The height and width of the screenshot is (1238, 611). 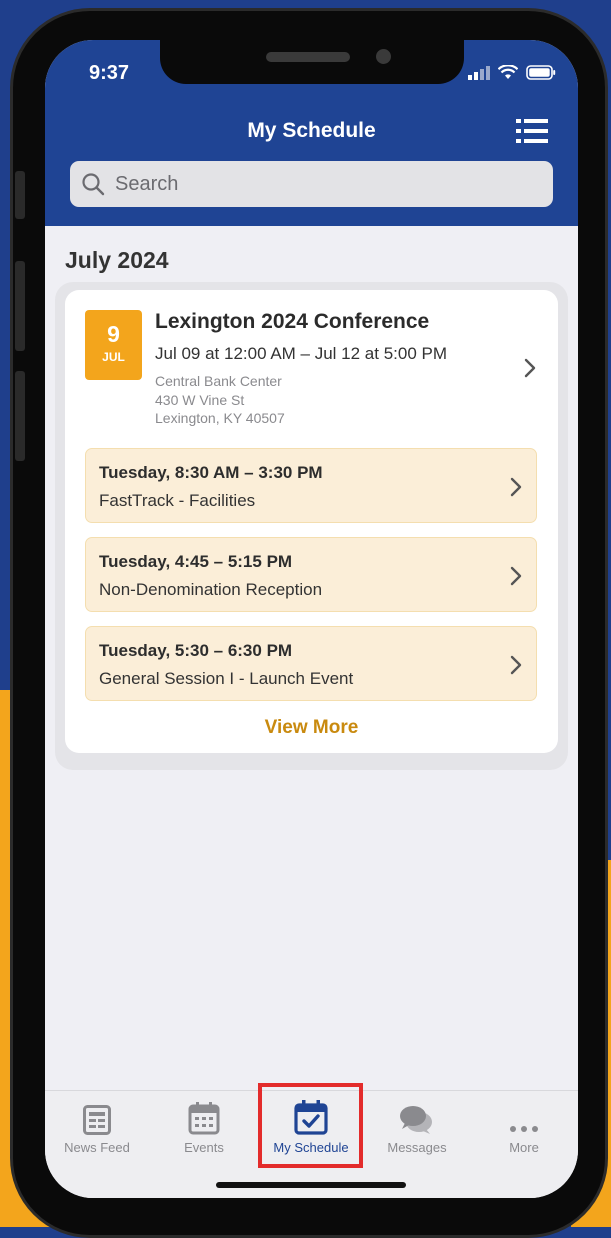 I want to click on session-time: Tuesday, 5:30 – 6:30 PM, so click(x=196, y=650).